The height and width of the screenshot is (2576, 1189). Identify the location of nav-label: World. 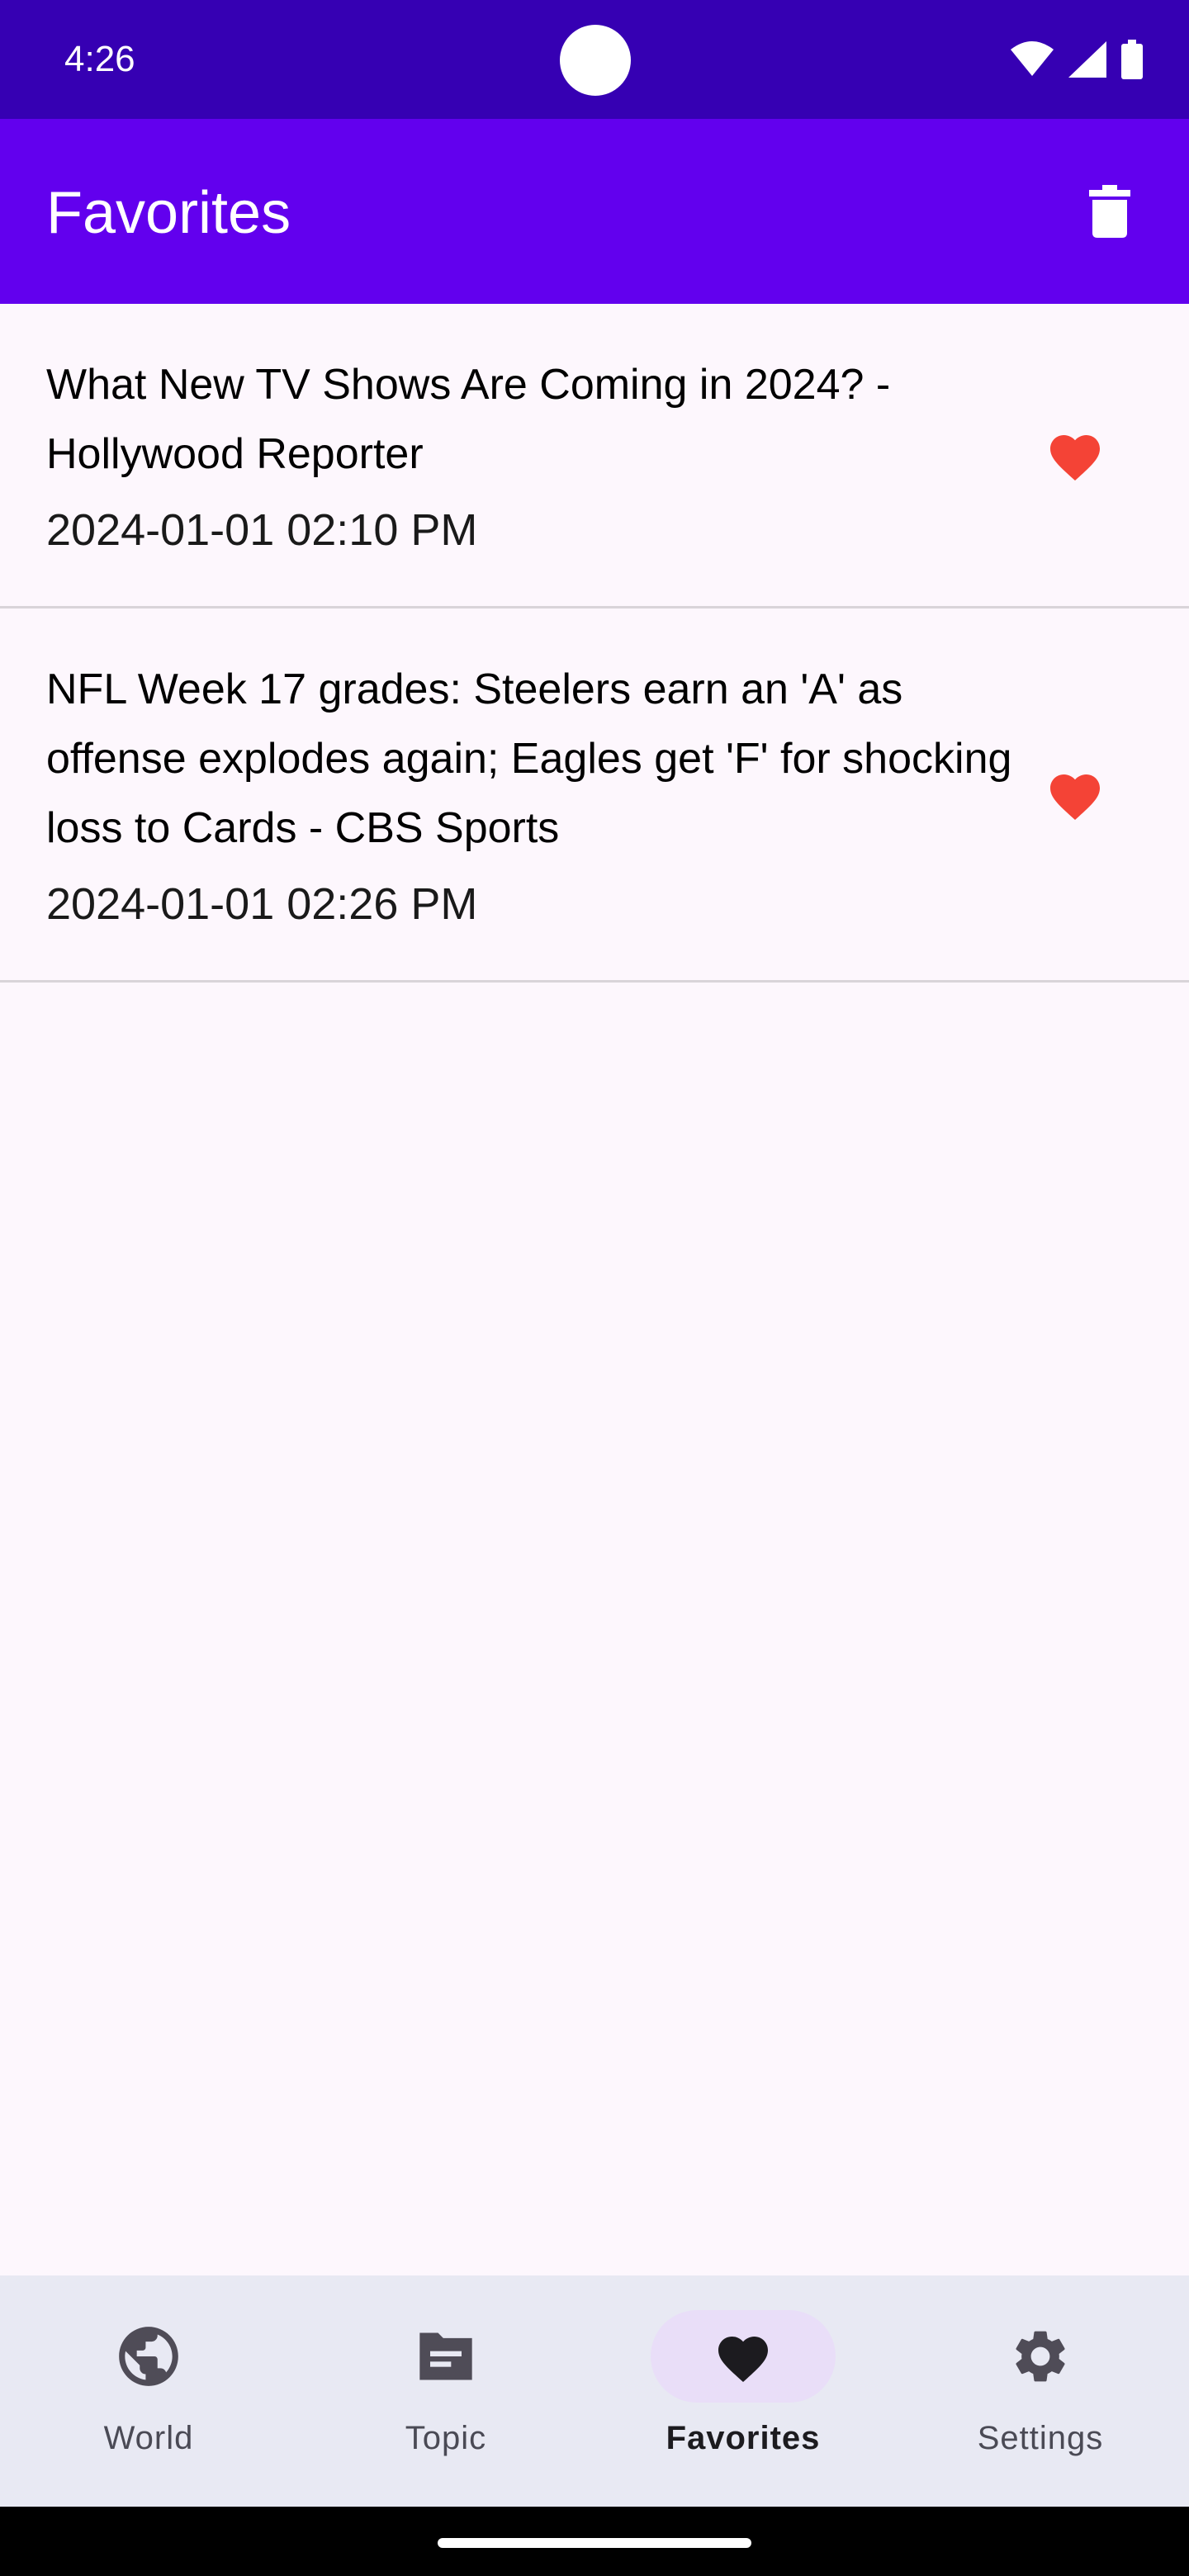
(148, 2438).